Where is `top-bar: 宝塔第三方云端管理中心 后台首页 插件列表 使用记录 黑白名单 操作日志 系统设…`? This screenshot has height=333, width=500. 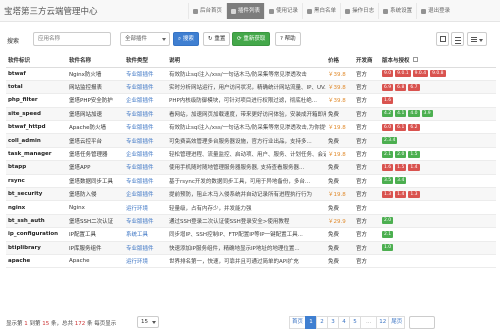 top-bar: 宝塔第三方云端管理中心 后台首页 插件列表 使用记录 黑白名单 操作日志 系统设… is located at coordinates (250, 11).